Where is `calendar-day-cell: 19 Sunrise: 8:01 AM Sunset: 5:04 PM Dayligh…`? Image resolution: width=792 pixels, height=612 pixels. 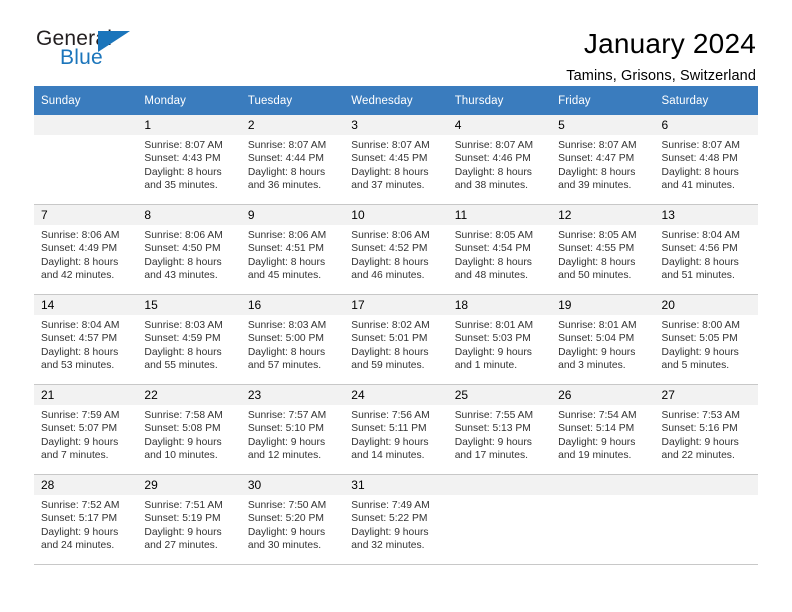
calendar-day-cell: 19 Sunrise: 8:01 AM Sunset: 5:04 PM Dayligh… is located at coordinates (603, 339).